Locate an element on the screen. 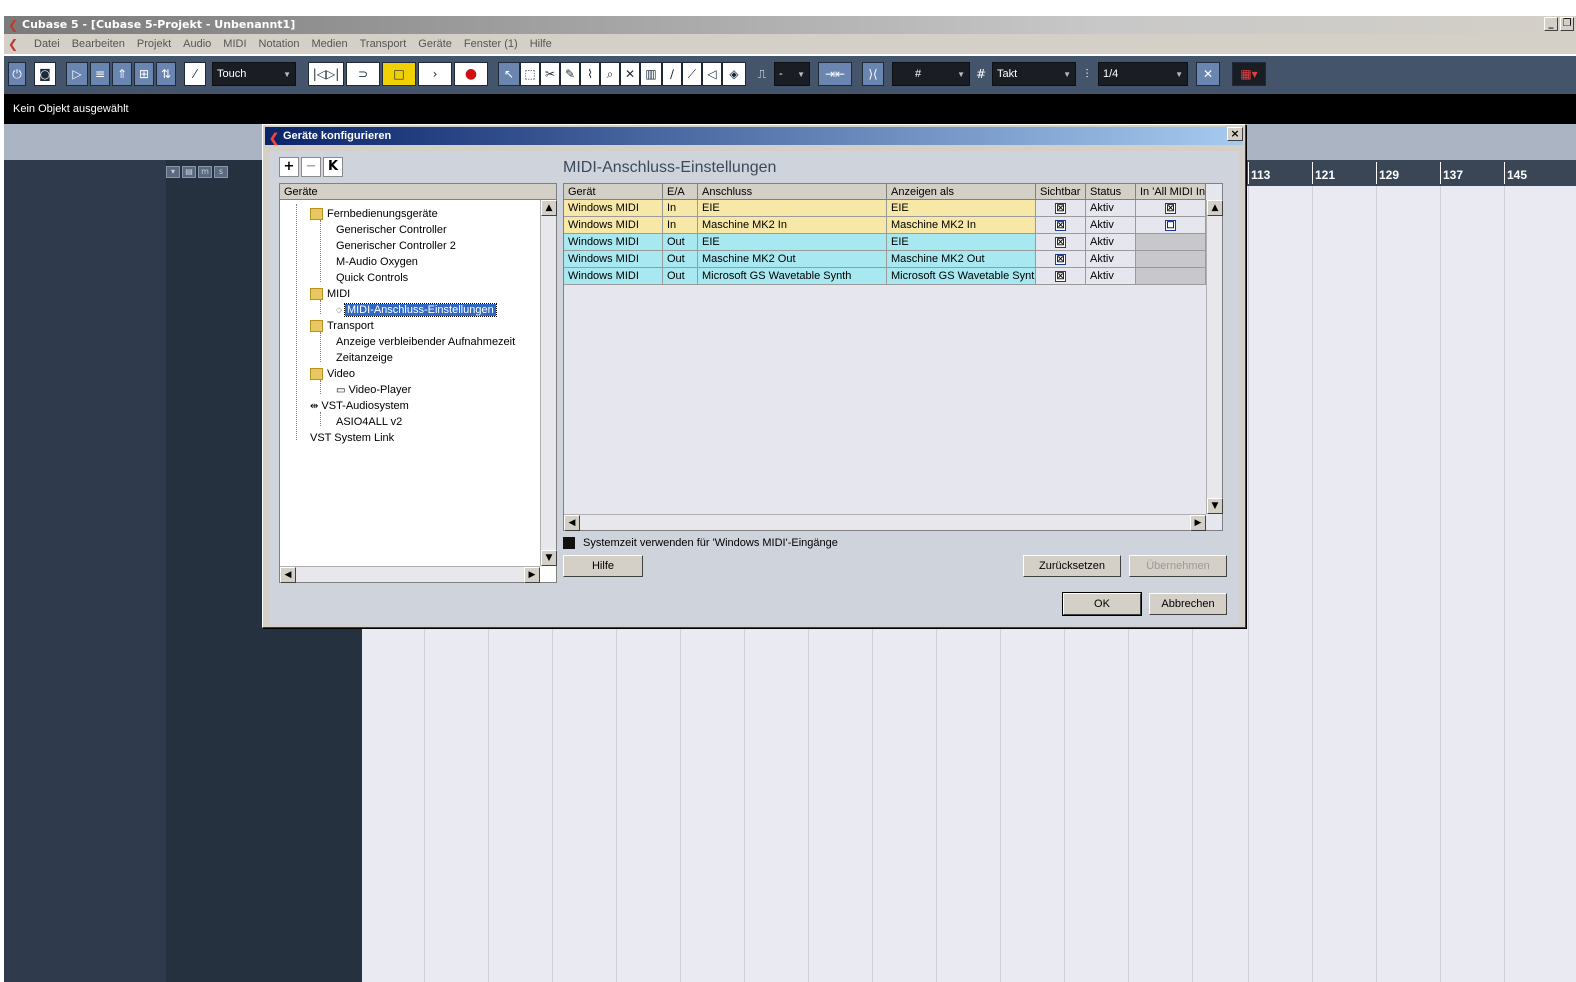 The image size is (1576, 982). table-vertical-scrollbar: ▲ ▼ is located at coordinates (1214, 357).